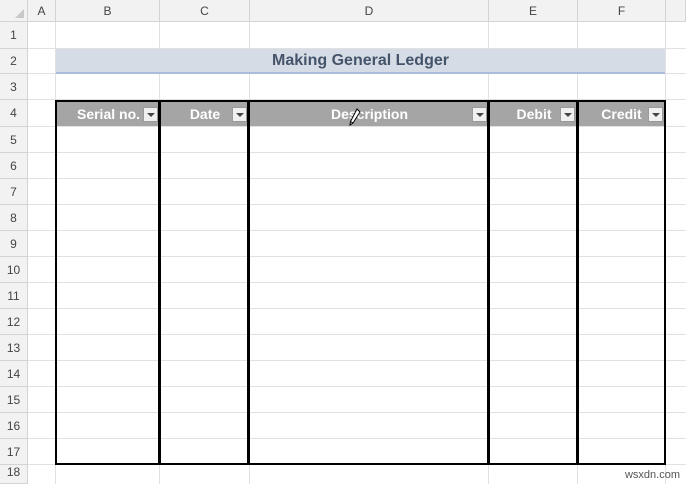 This screenshot has height=484, width=686. What do you see at coordinates (14, 35) in the screenshot?
I see `row-header-1: 1` at bounding box center [14, 35].